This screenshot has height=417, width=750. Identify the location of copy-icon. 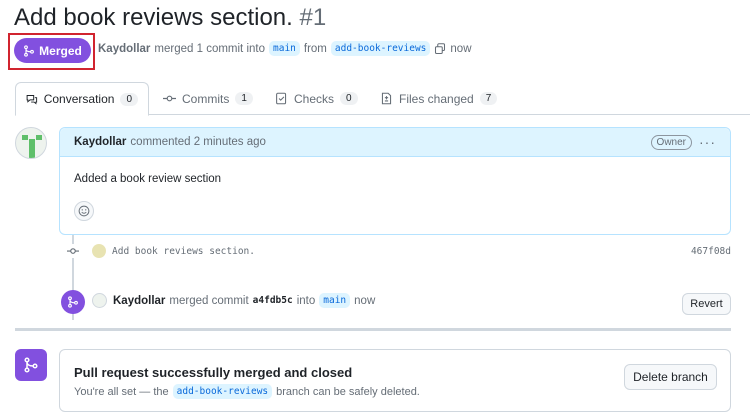
(440, 48).